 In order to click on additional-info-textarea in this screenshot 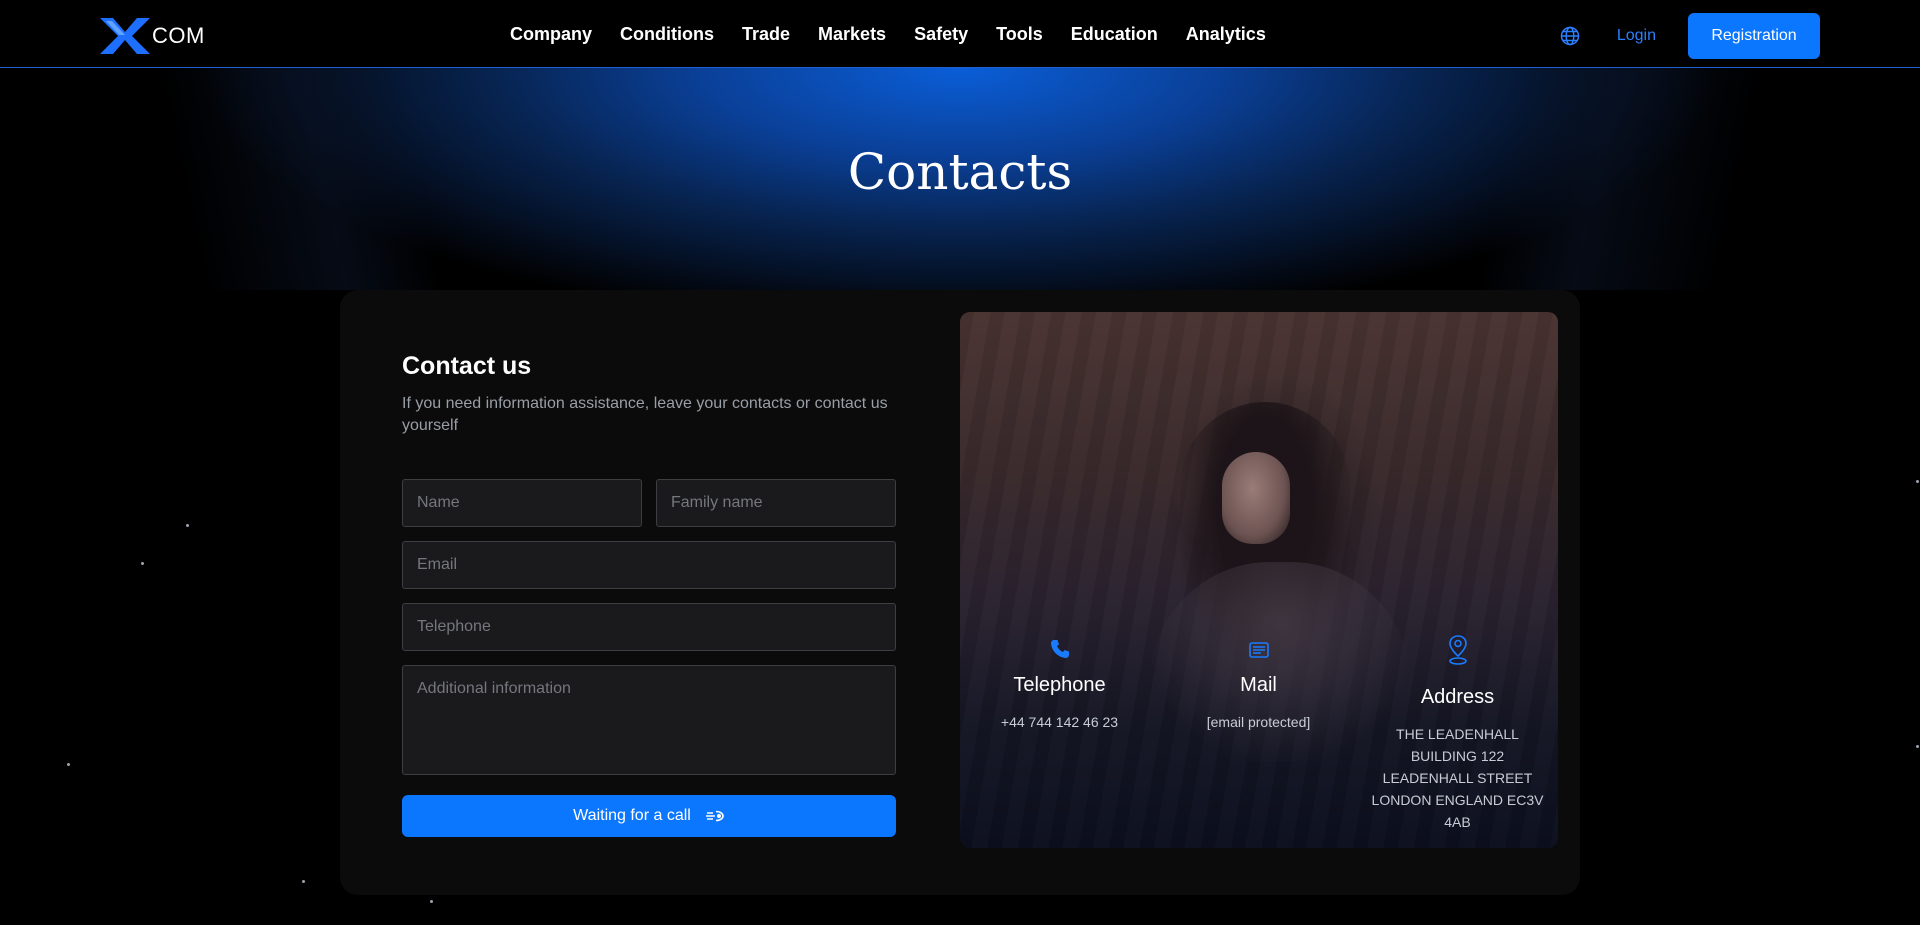, I will do `click(649, 720)`.